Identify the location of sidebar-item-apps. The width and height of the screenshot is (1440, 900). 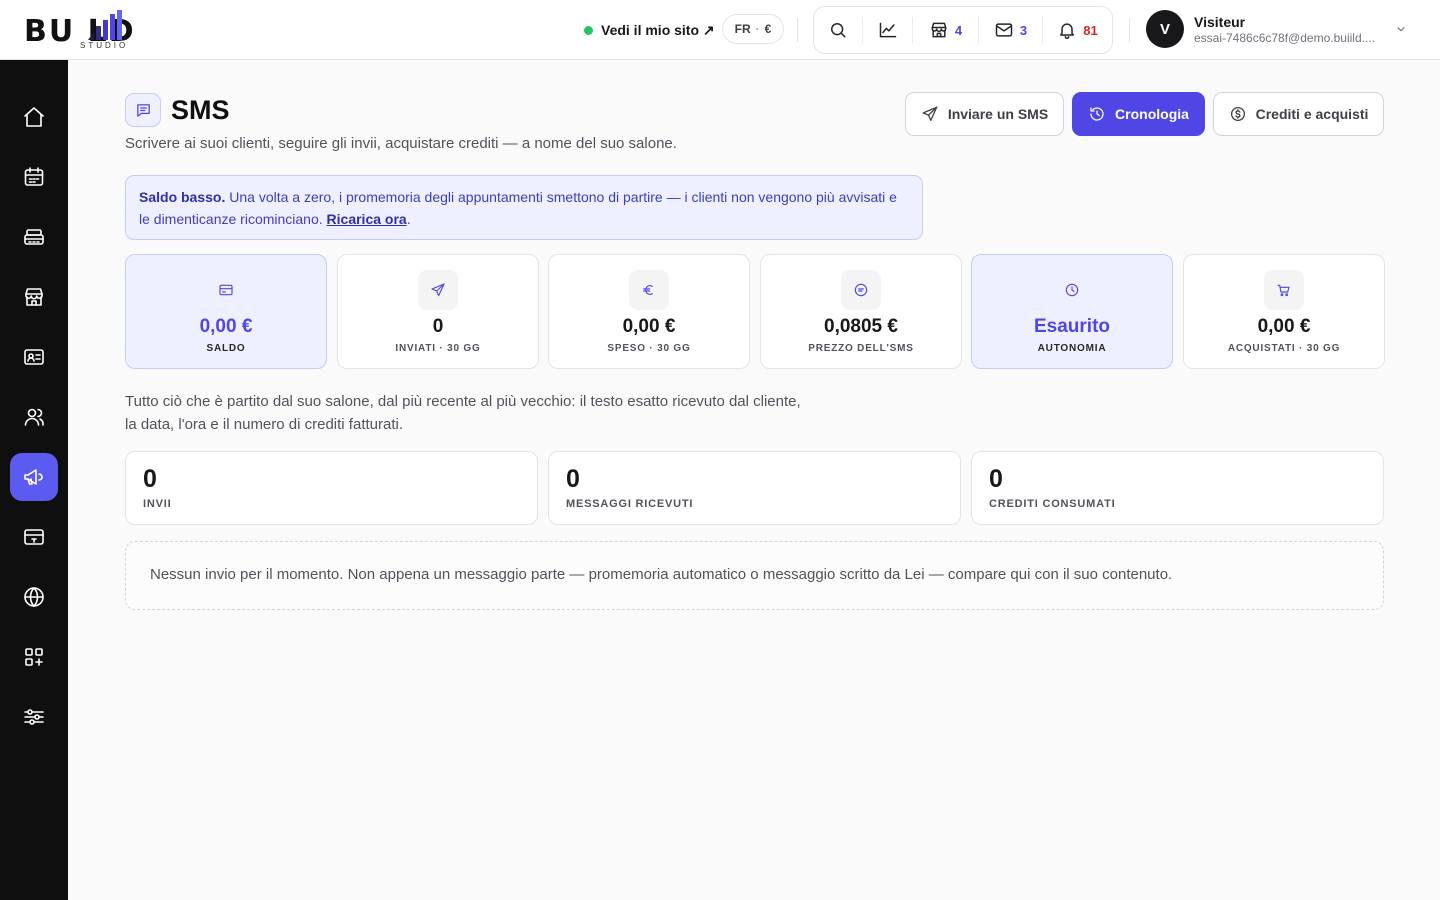
(34, 657).